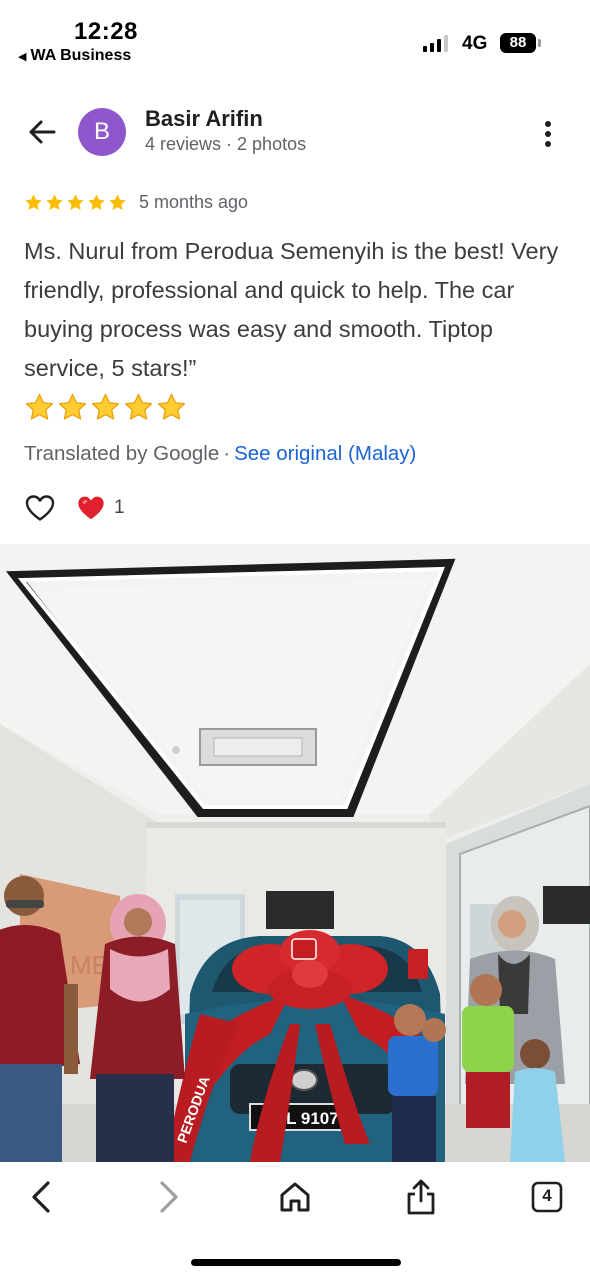 The height and width of the screenshot is (1280, 590). What do you see at coordinates (204, 119) in the screenshot?
I see `reviewer-name: Basir Arifin` at bounding box center [204, 119].